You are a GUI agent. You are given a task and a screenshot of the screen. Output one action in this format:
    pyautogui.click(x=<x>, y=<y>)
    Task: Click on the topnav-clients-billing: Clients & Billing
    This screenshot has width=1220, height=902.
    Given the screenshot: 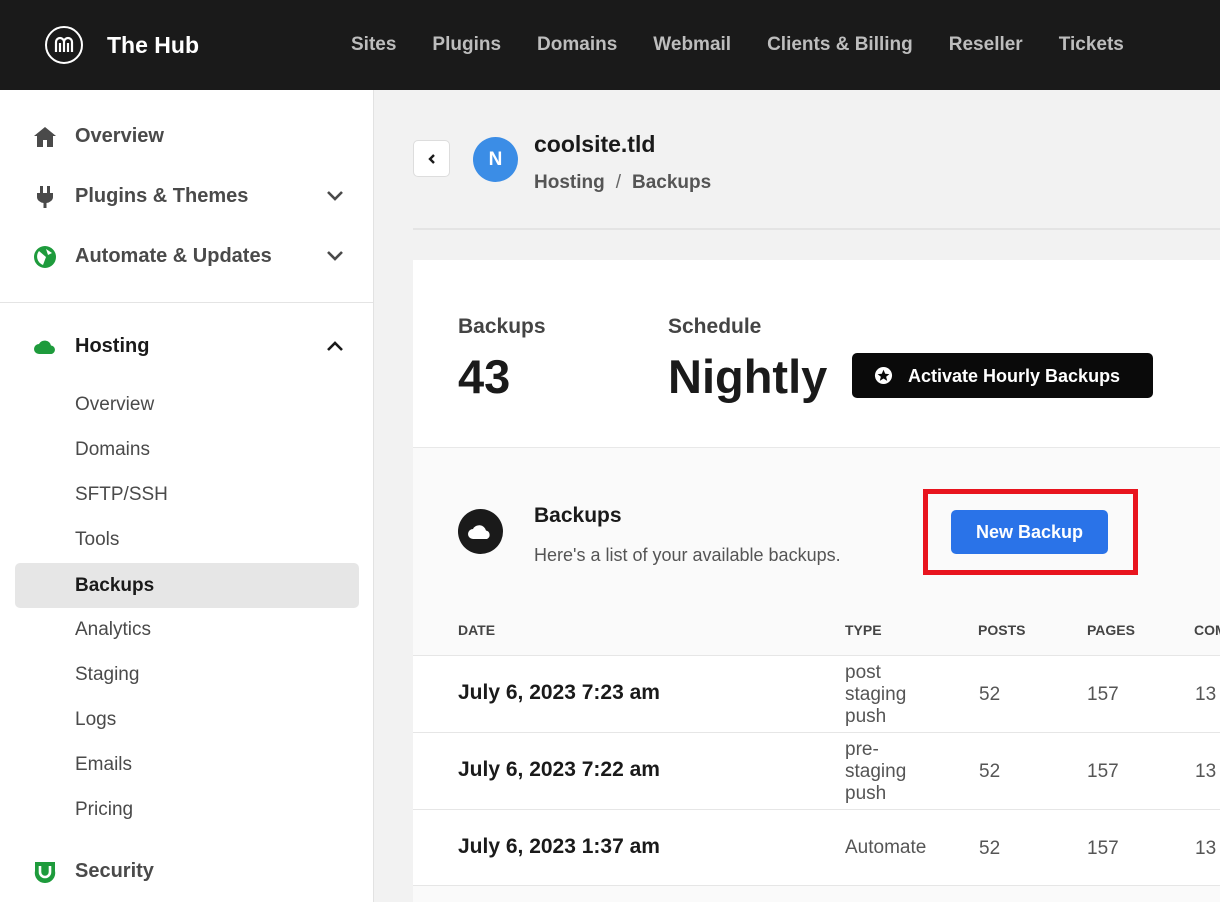 What is the action you would take?
    pyautogui.click(x=840, y=45)
    